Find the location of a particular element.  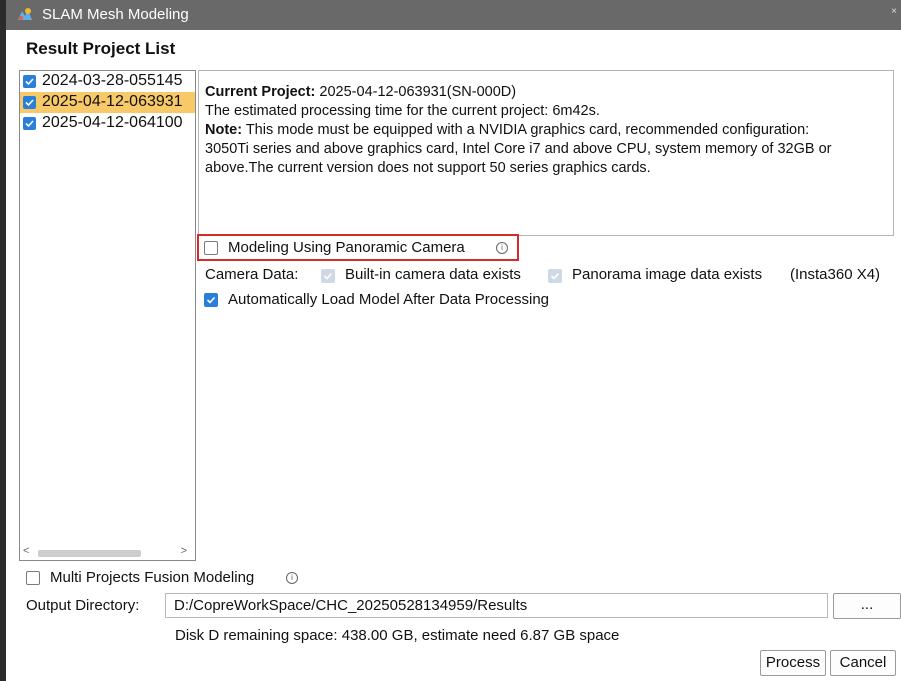

scroll-right-icon: > is located at coordinates (184, 551).